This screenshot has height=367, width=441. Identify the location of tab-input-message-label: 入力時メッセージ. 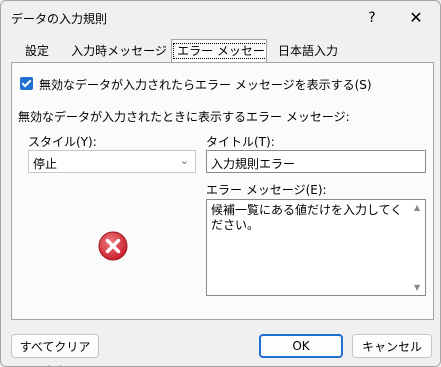
(119, 51).